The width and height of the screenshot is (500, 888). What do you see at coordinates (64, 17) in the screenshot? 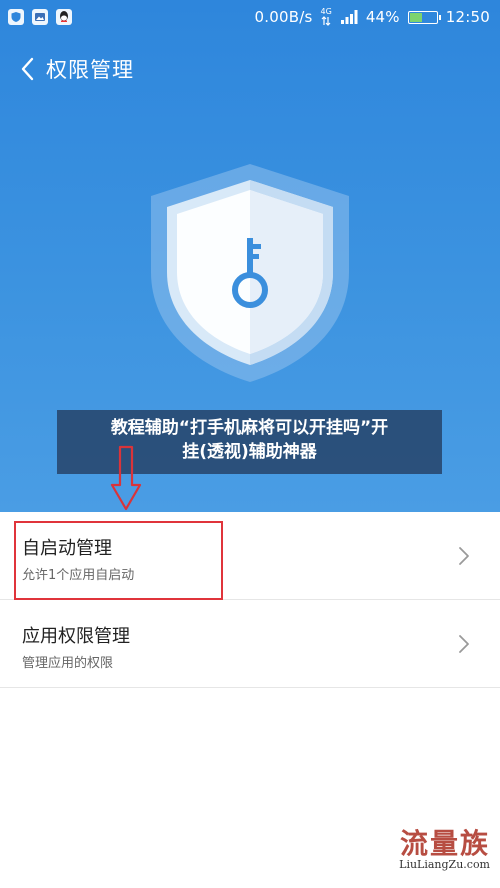
I see `qq-app-icon` at bounding box center [64, 17].